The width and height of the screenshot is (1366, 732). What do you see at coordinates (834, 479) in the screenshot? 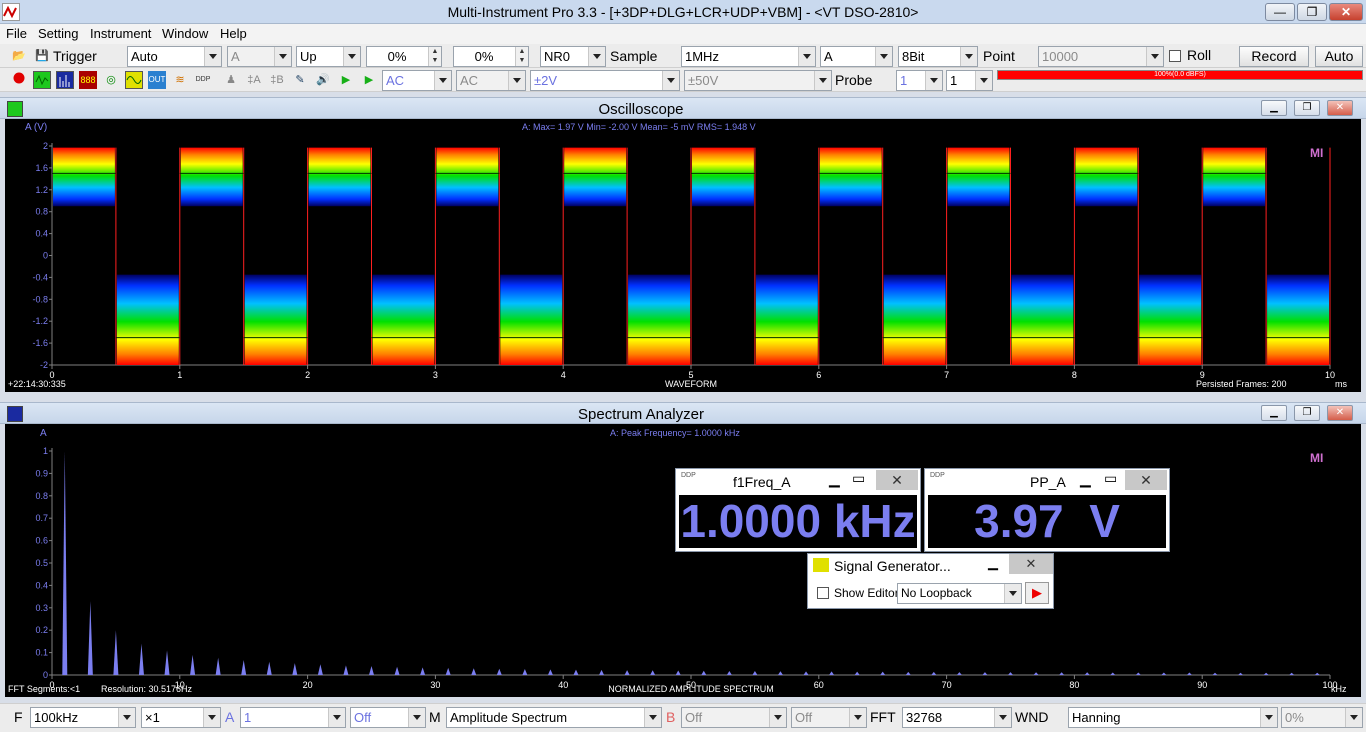
I see `freq-meter-minimize-icon: ▁` at bounding box center [834, 479].